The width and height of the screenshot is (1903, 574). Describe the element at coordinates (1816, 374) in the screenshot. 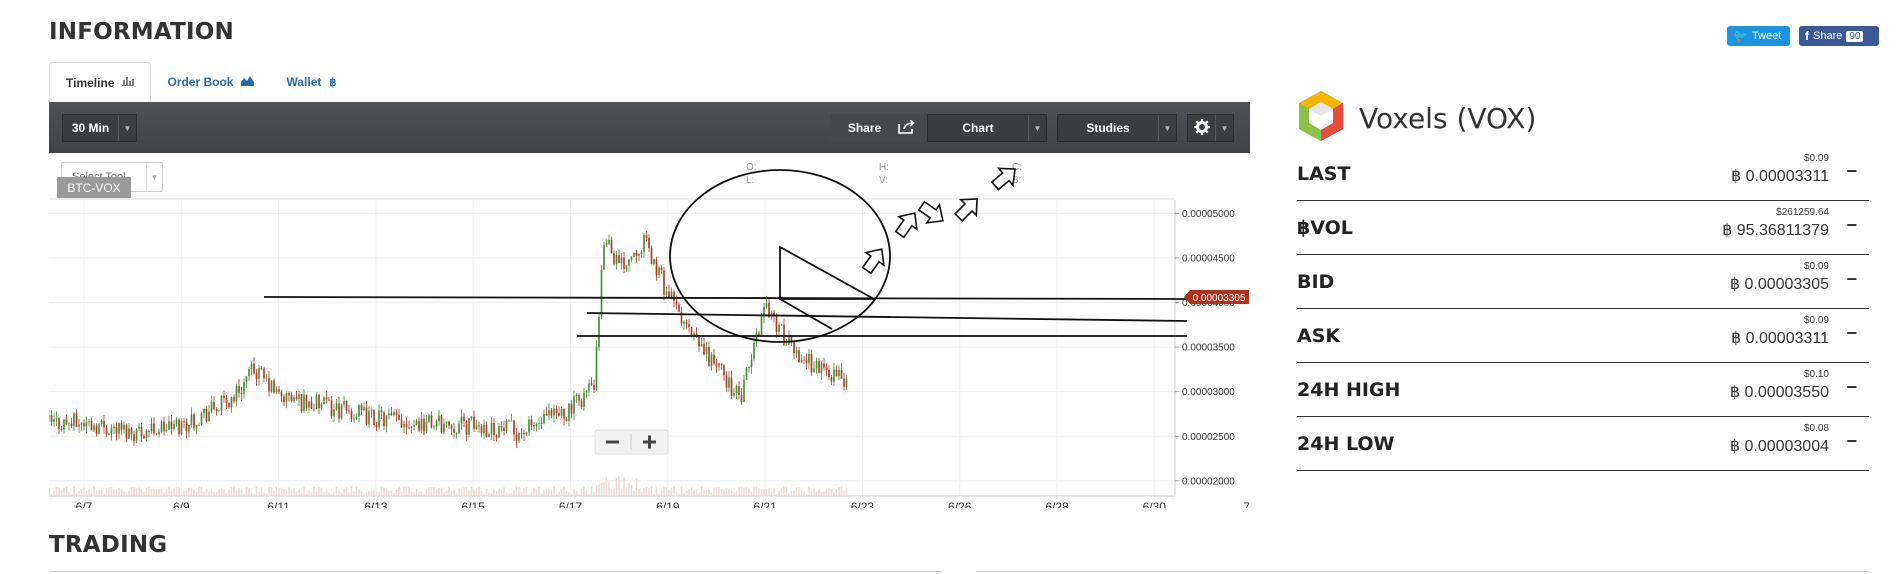

I see `stat-usd-value: $0.10` at that location.